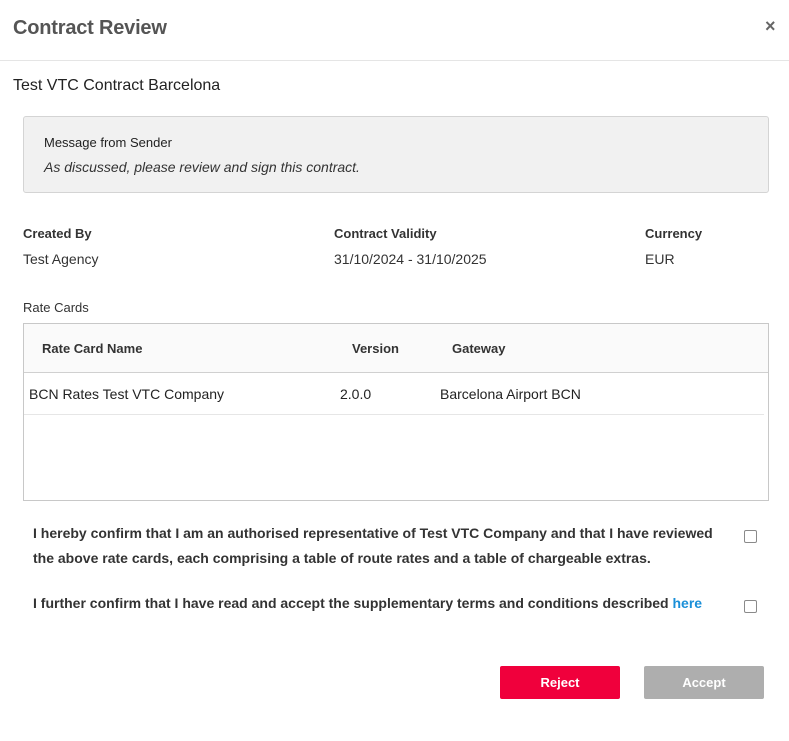 The image size is (789, 741). What do you see at coordinates (674, 233) in the screenshot?
I see `currency-label: Currency` at bounding box center [674, 233].